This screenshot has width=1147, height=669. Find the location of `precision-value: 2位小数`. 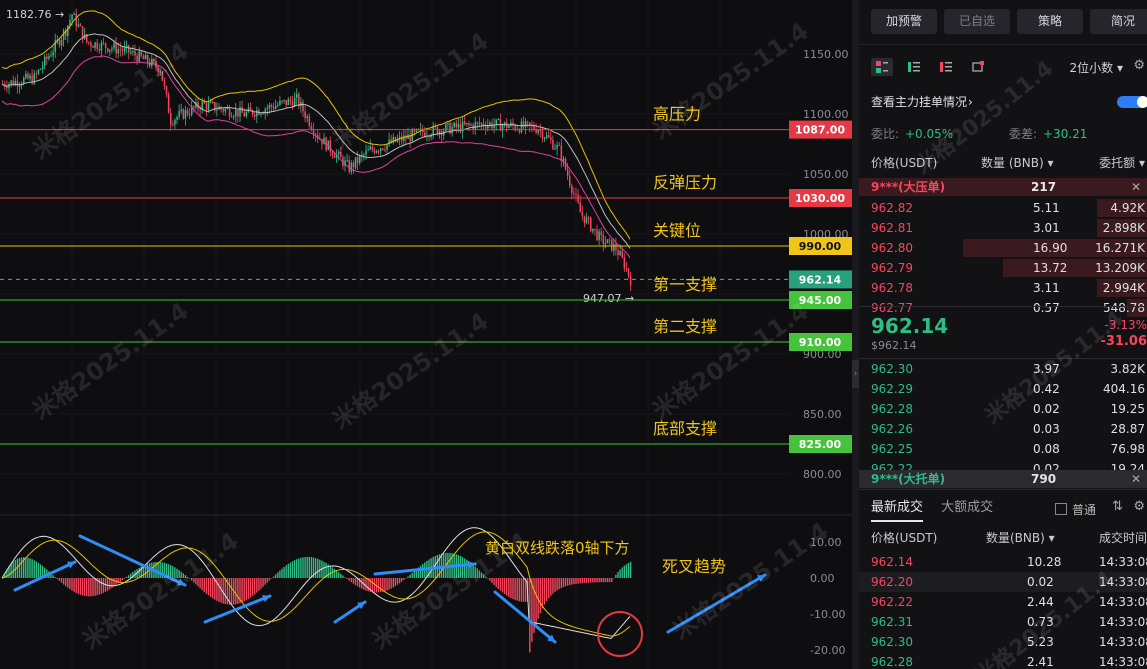

precision-value: 2位小数 is located at coordinates (1091, 68).